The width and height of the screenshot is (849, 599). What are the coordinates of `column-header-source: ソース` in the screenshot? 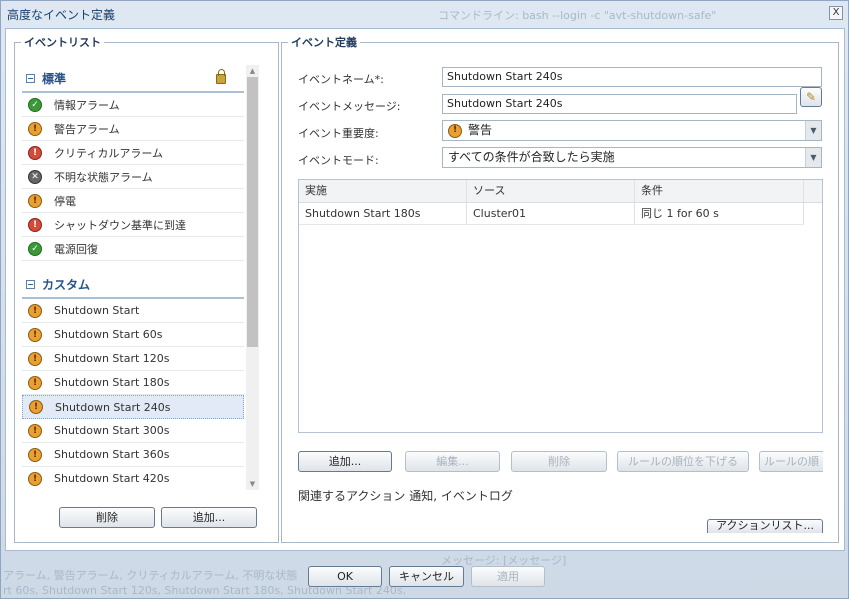 It's located at (551, 191).